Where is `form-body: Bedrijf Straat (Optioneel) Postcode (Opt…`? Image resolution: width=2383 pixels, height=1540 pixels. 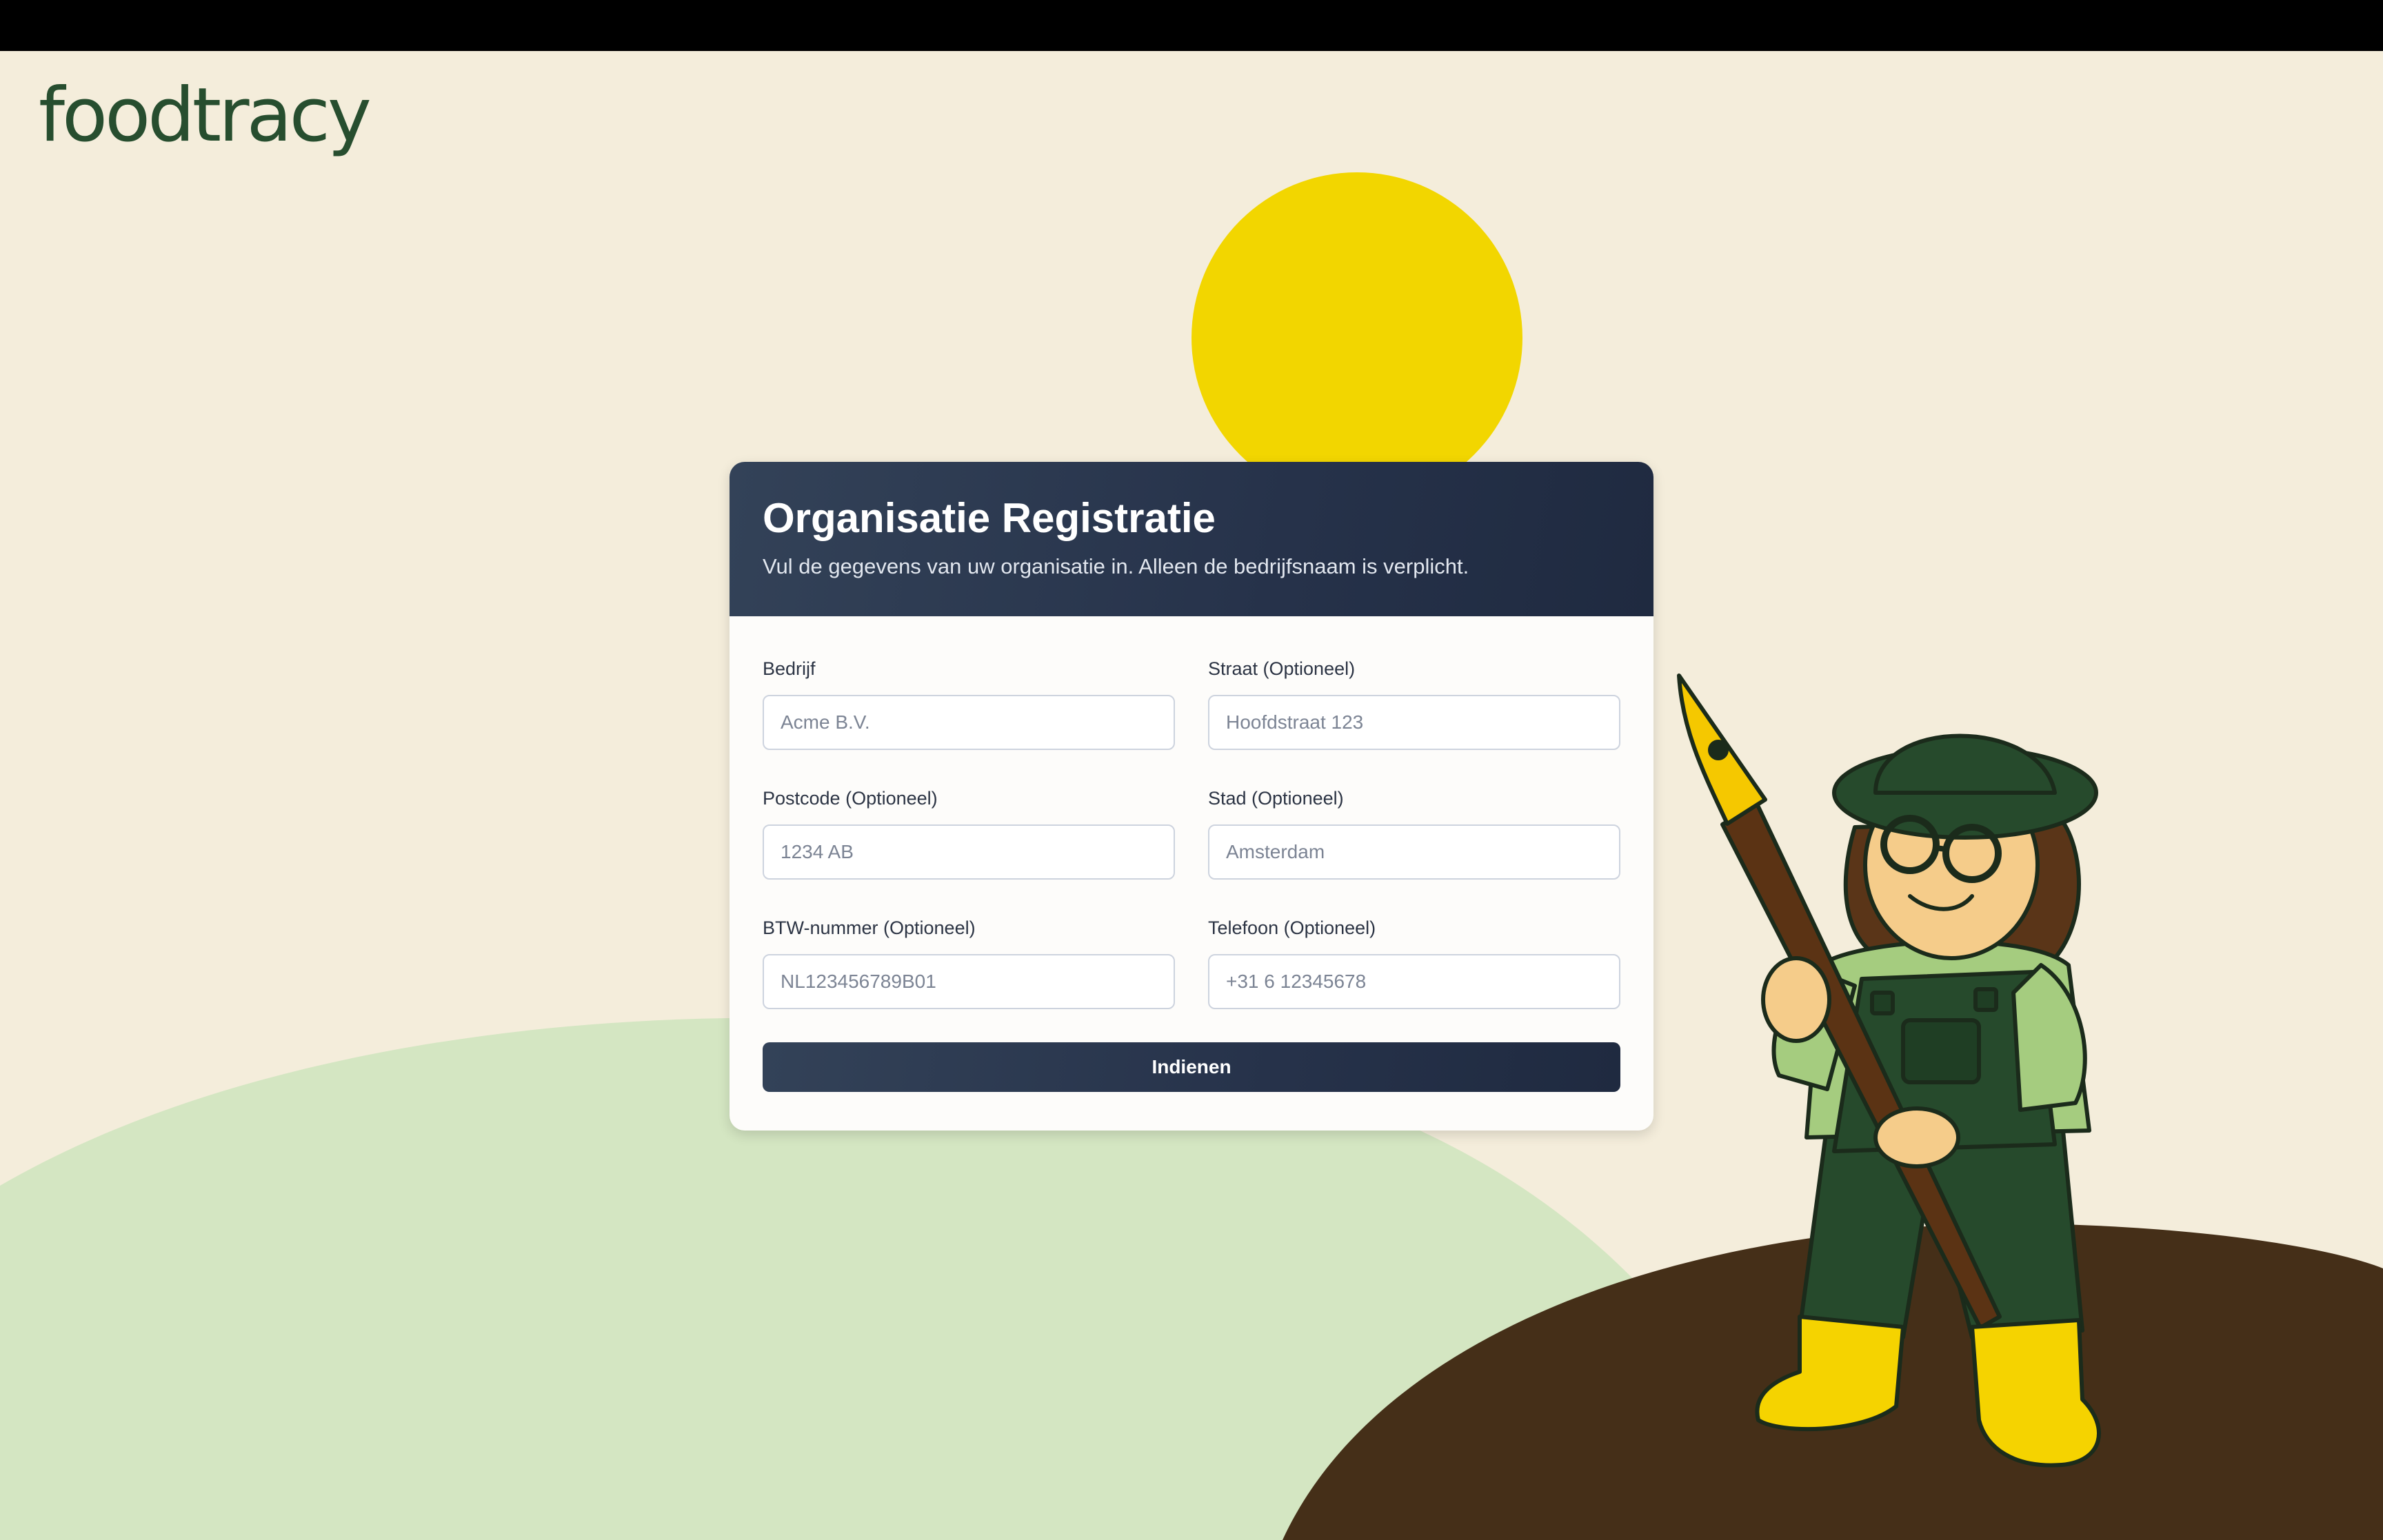 form-body: Bedrijf Straat (Optioneel) Postcode (Opt… is located at coordinates (1191, 854).